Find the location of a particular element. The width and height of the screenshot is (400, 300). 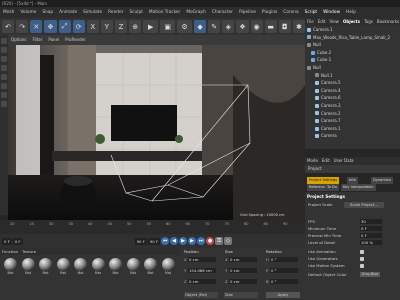

go-to-end-icon: ⏭ is located at coordinates (201, 241).